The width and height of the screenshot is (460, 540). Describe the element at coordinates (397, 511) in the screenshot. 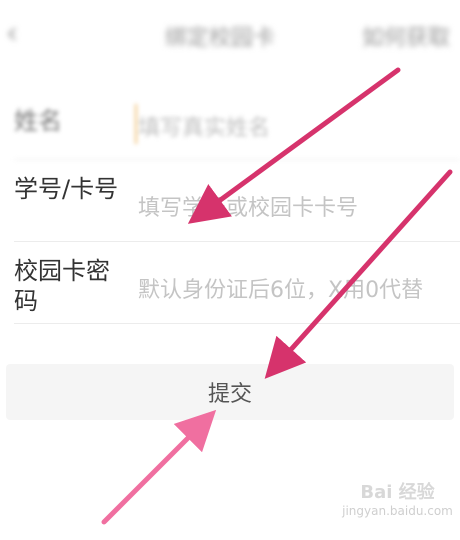

I see `watermark-url: jingyan.baidu.com` at that location.